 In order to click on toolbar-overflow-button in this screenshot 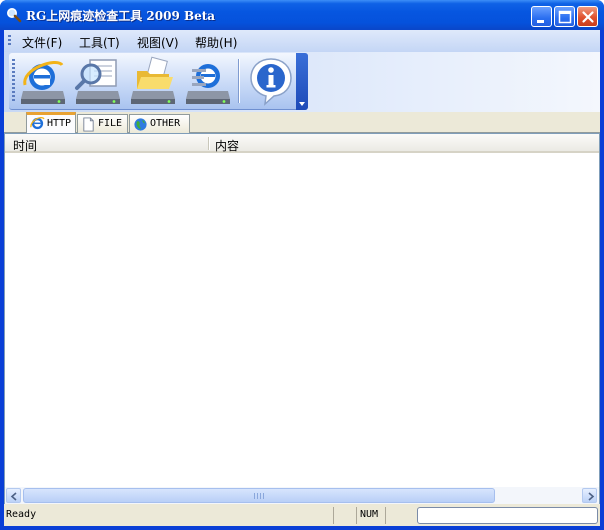, I will do `click(302, 81)`.